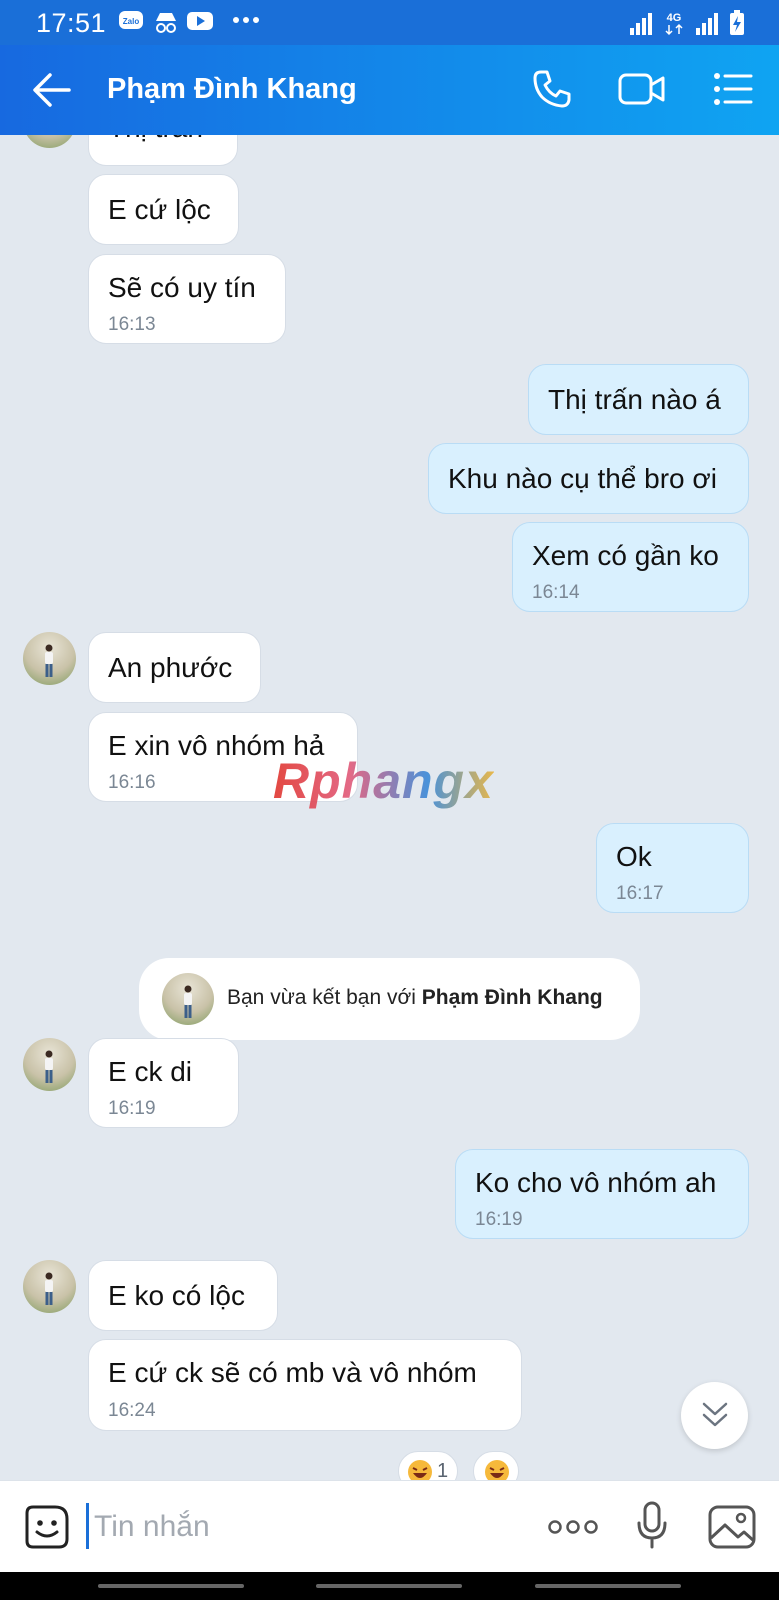  What do you see at coordinates (47, 1527) in the screenshot?
I see `sticker-face-icon` at bounding box center [47, 1527].